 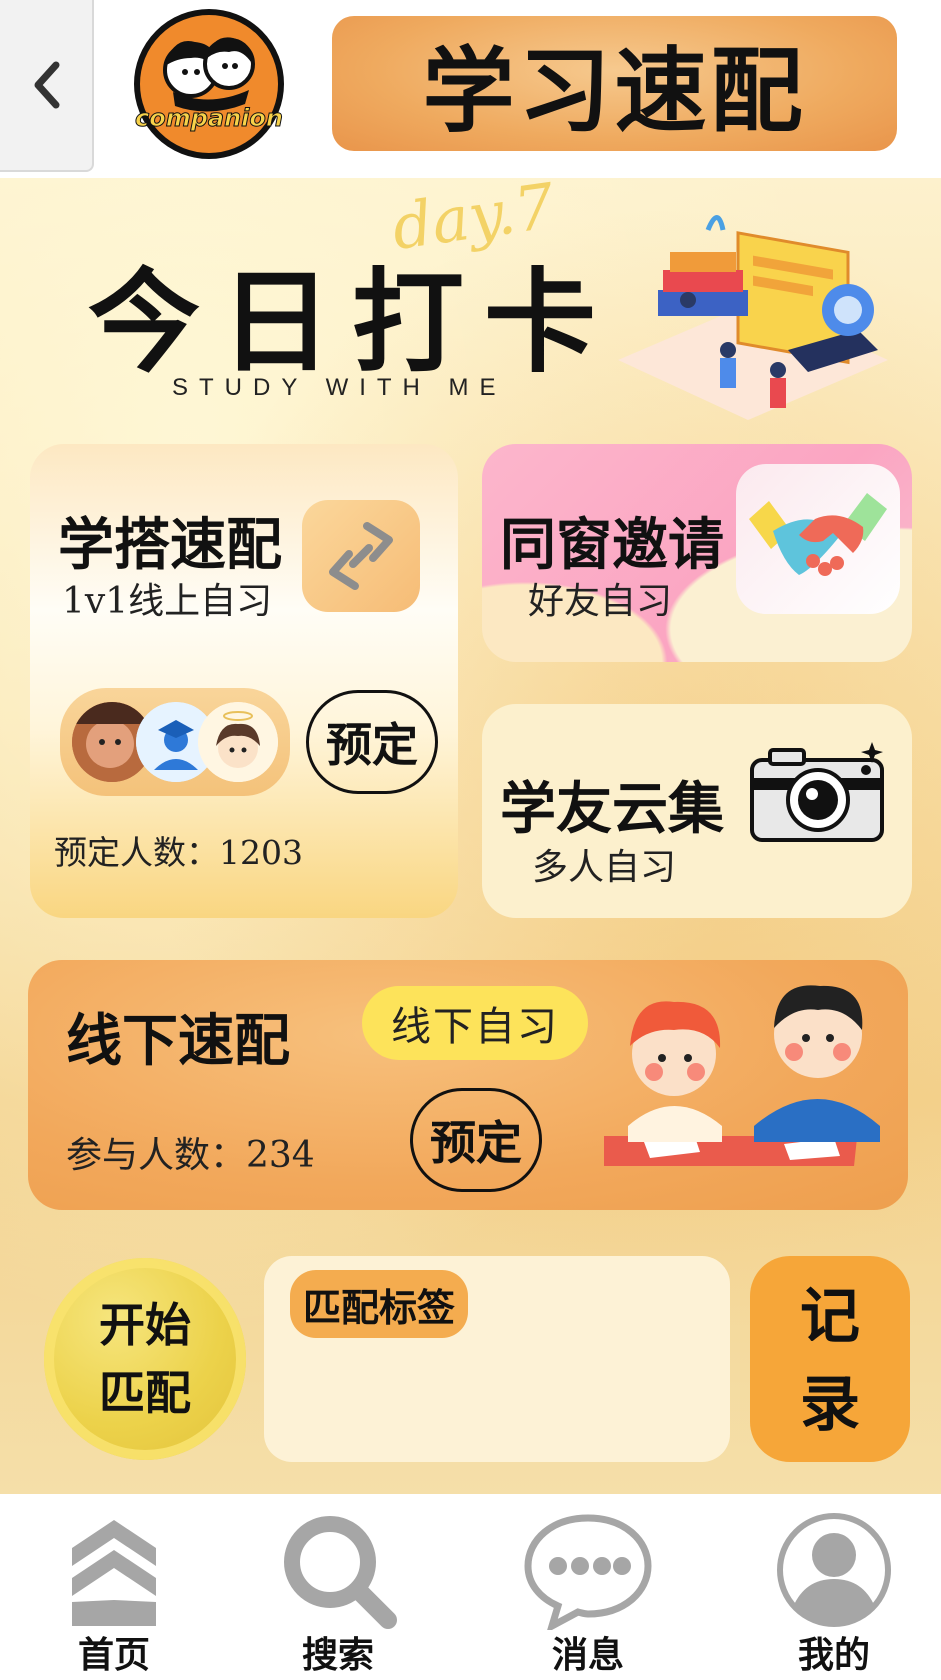 What do you see at coordinates (337, 1655) in the screenshot?
I see `nav-search-label: 搜索` at bounding box center [337, 1655].